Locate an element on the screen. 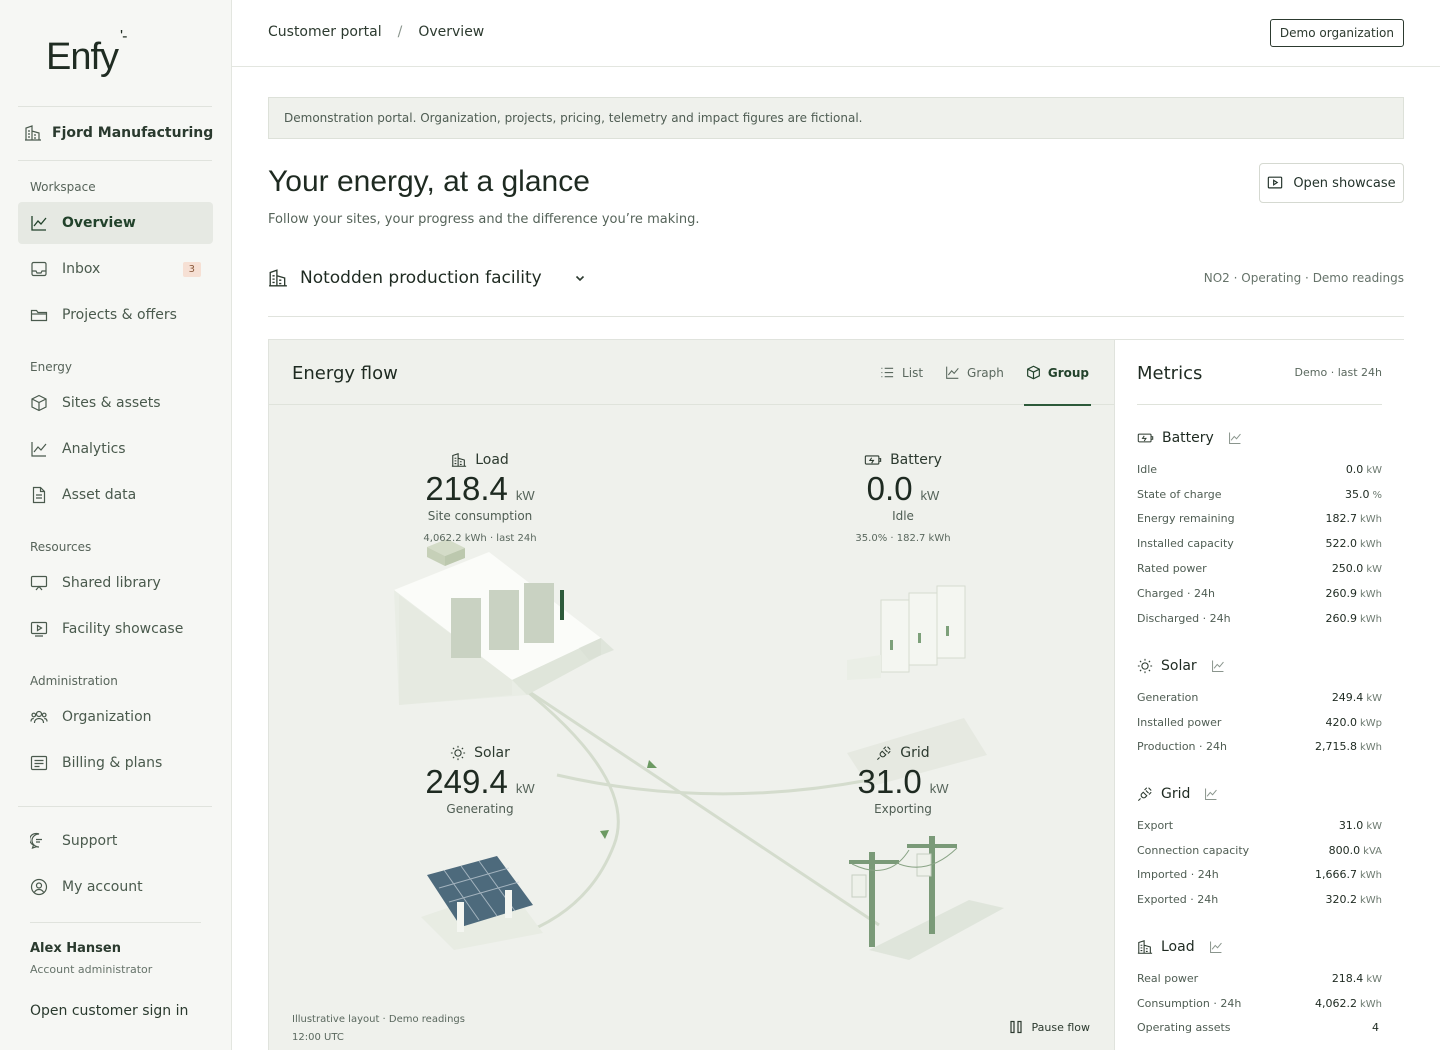 The width and height of the screenshot is (1440, 1050). load-node-header: Load is located at coordinates (480, 460).